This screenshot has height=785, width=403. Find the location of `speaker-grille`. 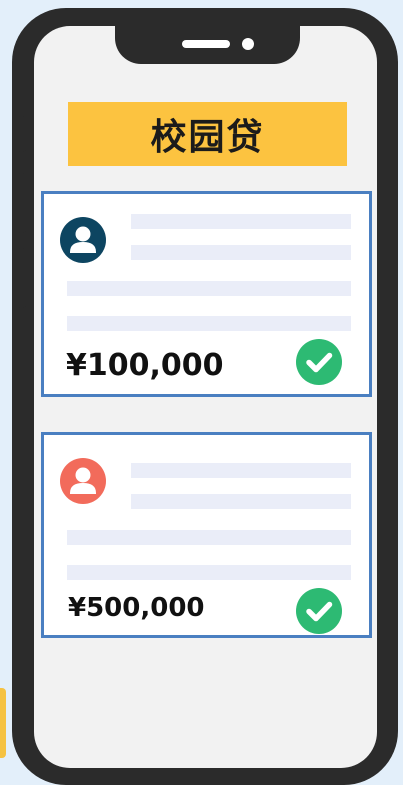

speaker-grille is located at coordinates (206, 44).